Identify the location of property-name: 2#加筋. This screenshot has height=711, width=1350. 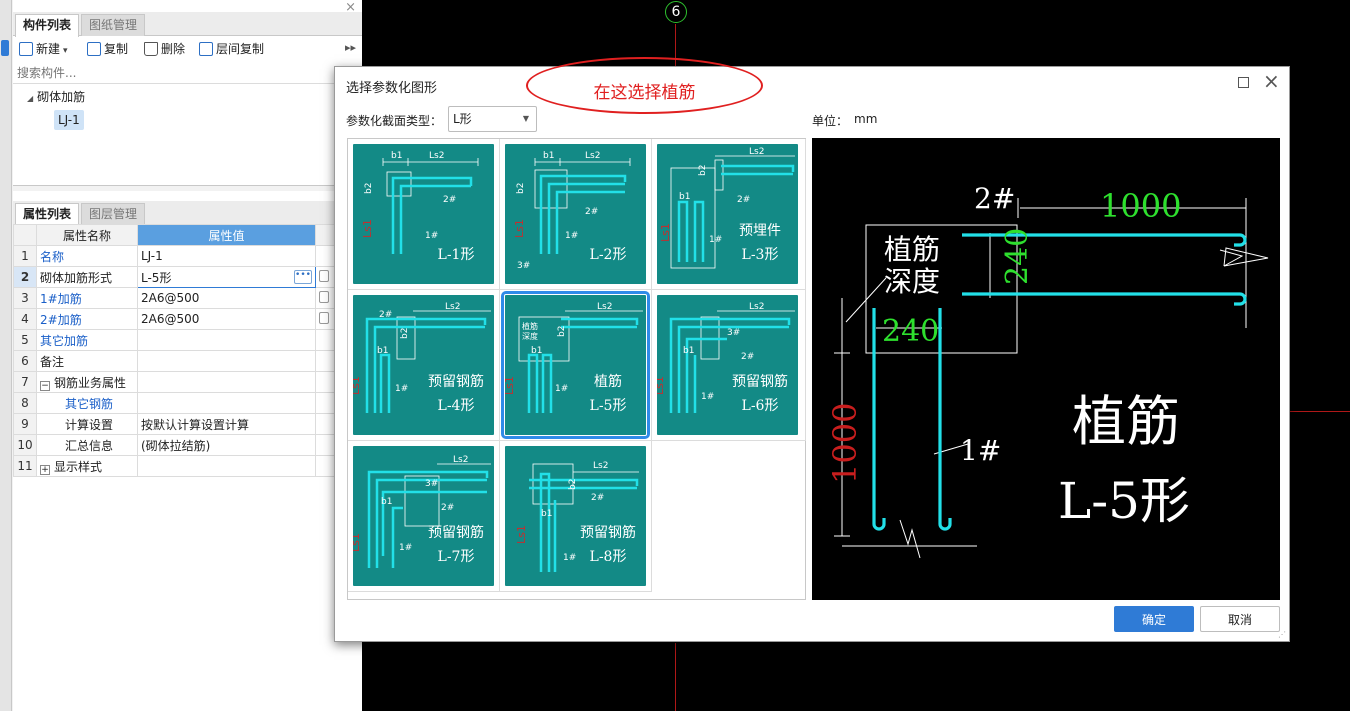
(87, 319).